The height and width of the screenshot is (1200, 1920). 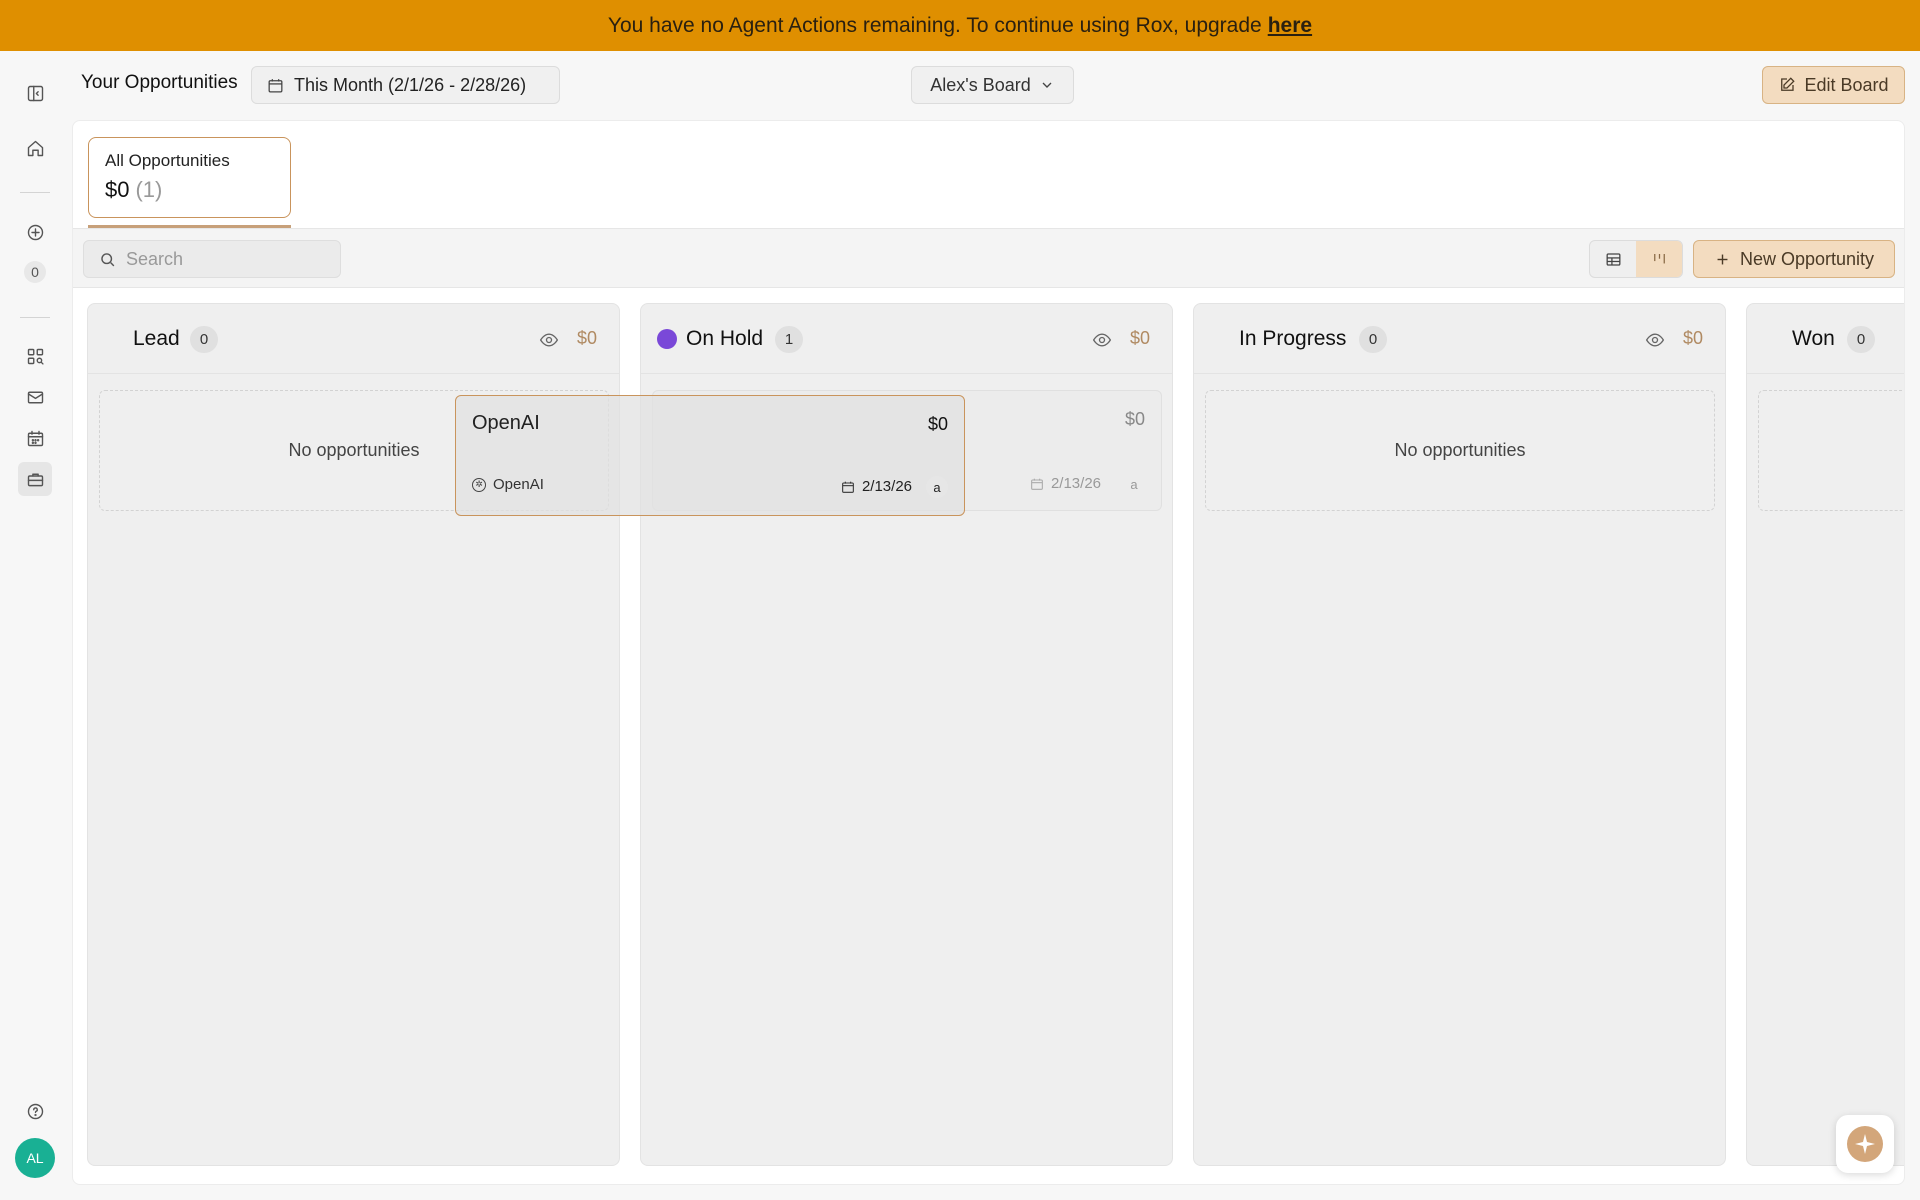 I want to click on column-title: Lead, so click(x=156, y=338).